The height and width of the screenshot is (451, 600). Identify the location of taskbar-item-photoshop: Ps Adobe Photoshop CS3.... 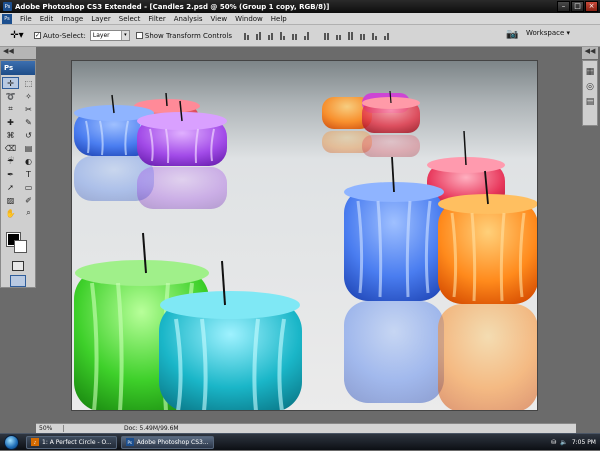
(167, 442).